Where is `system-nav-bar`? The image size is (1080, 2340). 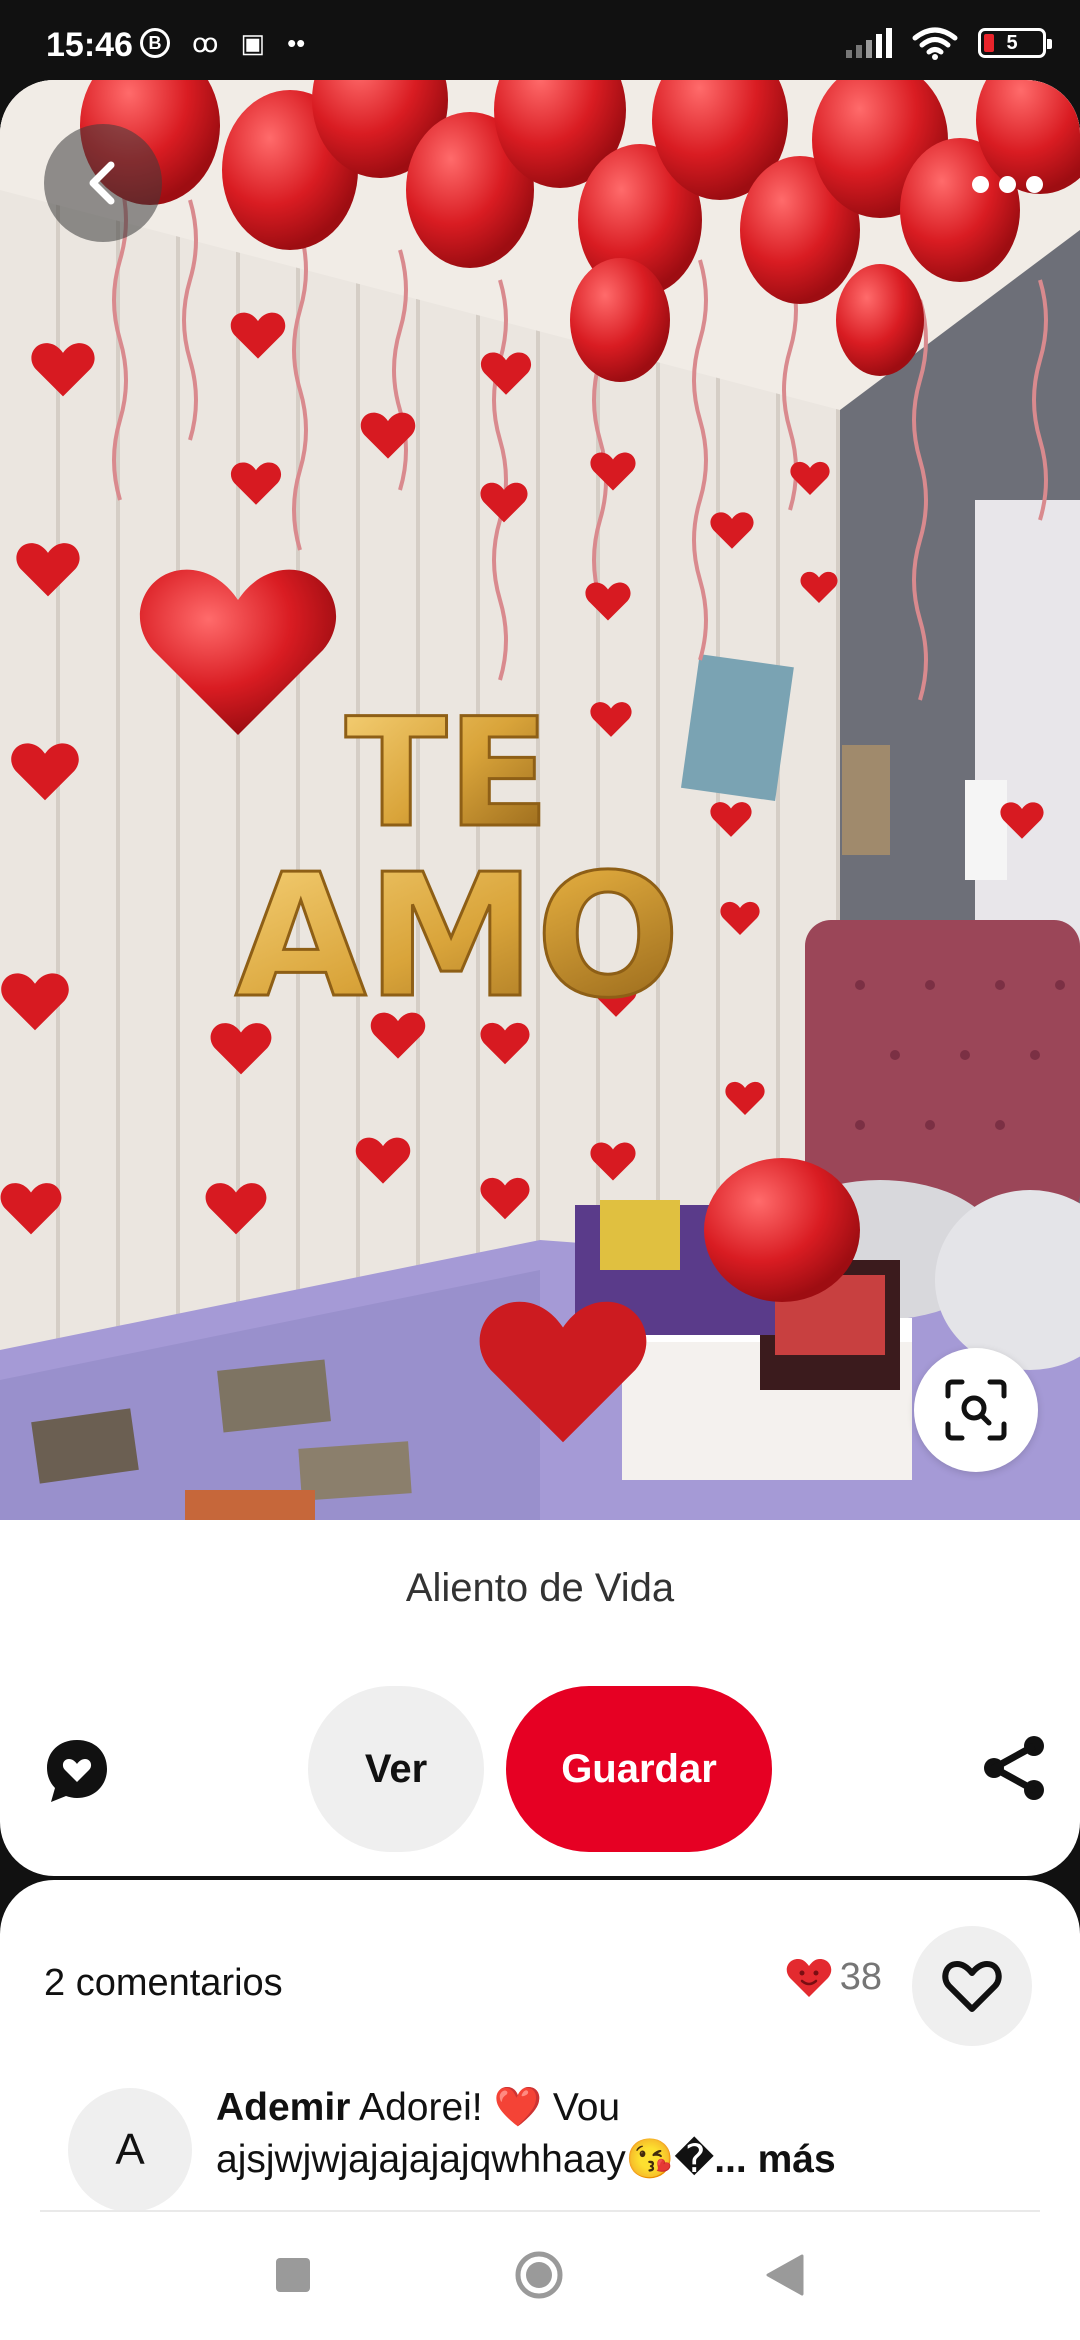 system-nav-bar is located at coordinates (540, 2276).